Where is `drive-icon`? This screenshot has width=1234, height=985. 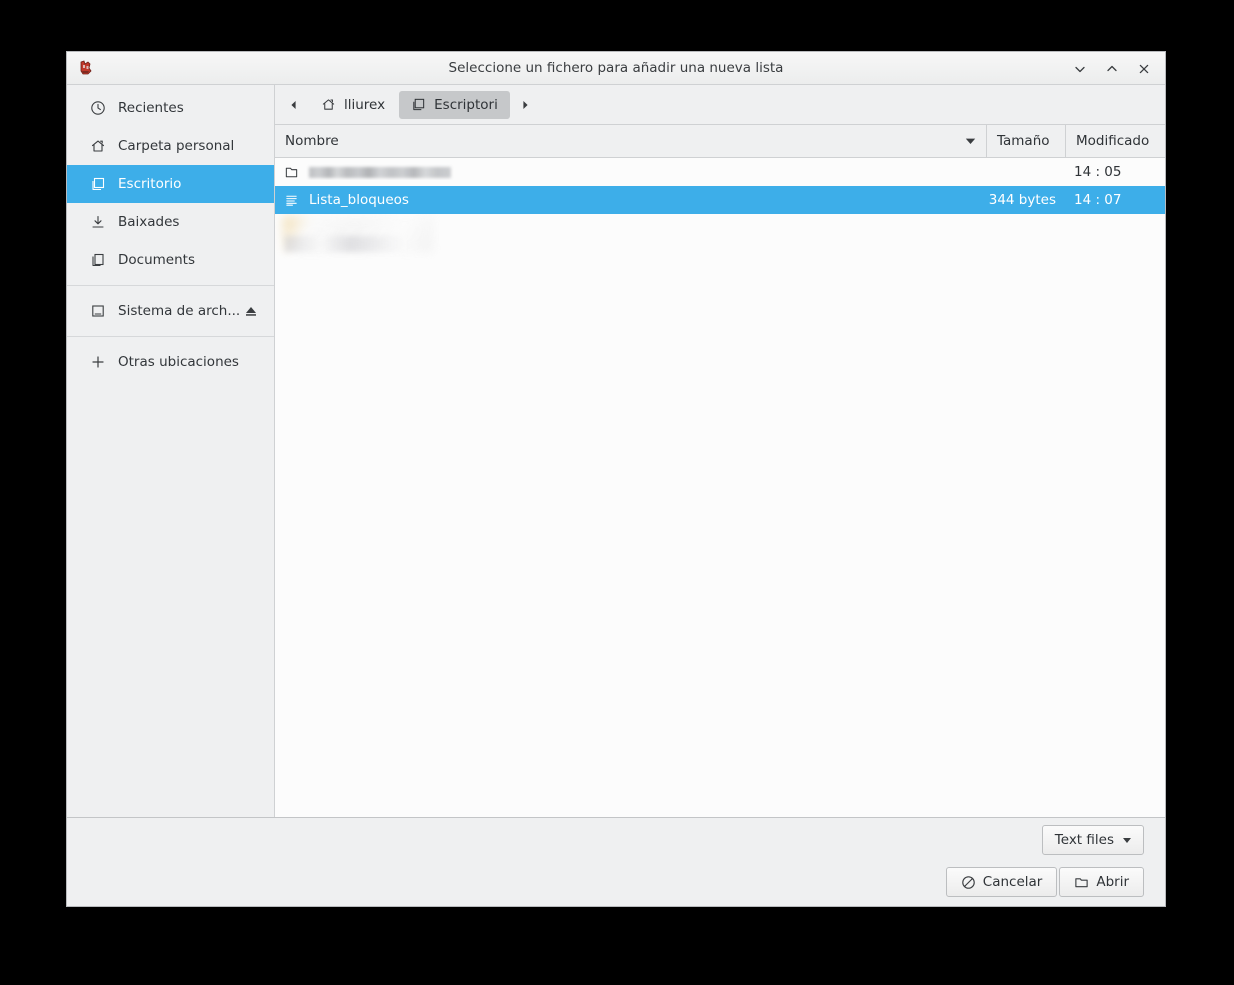 drive-icon is located at coordinates (98, 311).